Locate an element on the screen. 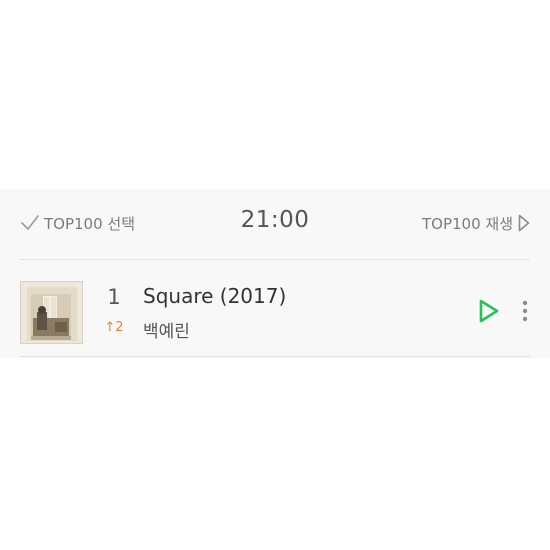  play-icon is located at coordinates (489, 311).